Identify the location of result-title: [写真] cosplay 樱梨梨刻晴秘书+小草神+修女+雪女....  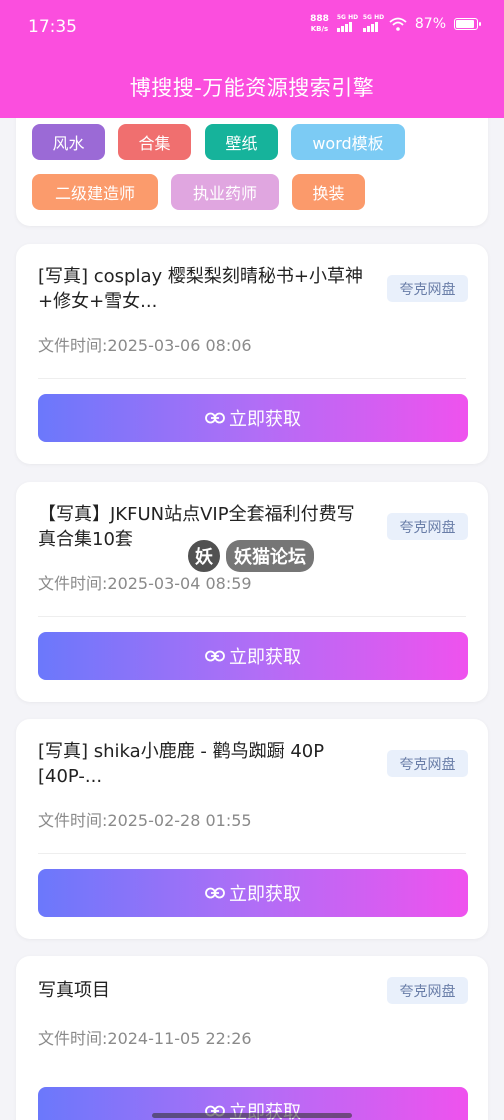
(200, 289).